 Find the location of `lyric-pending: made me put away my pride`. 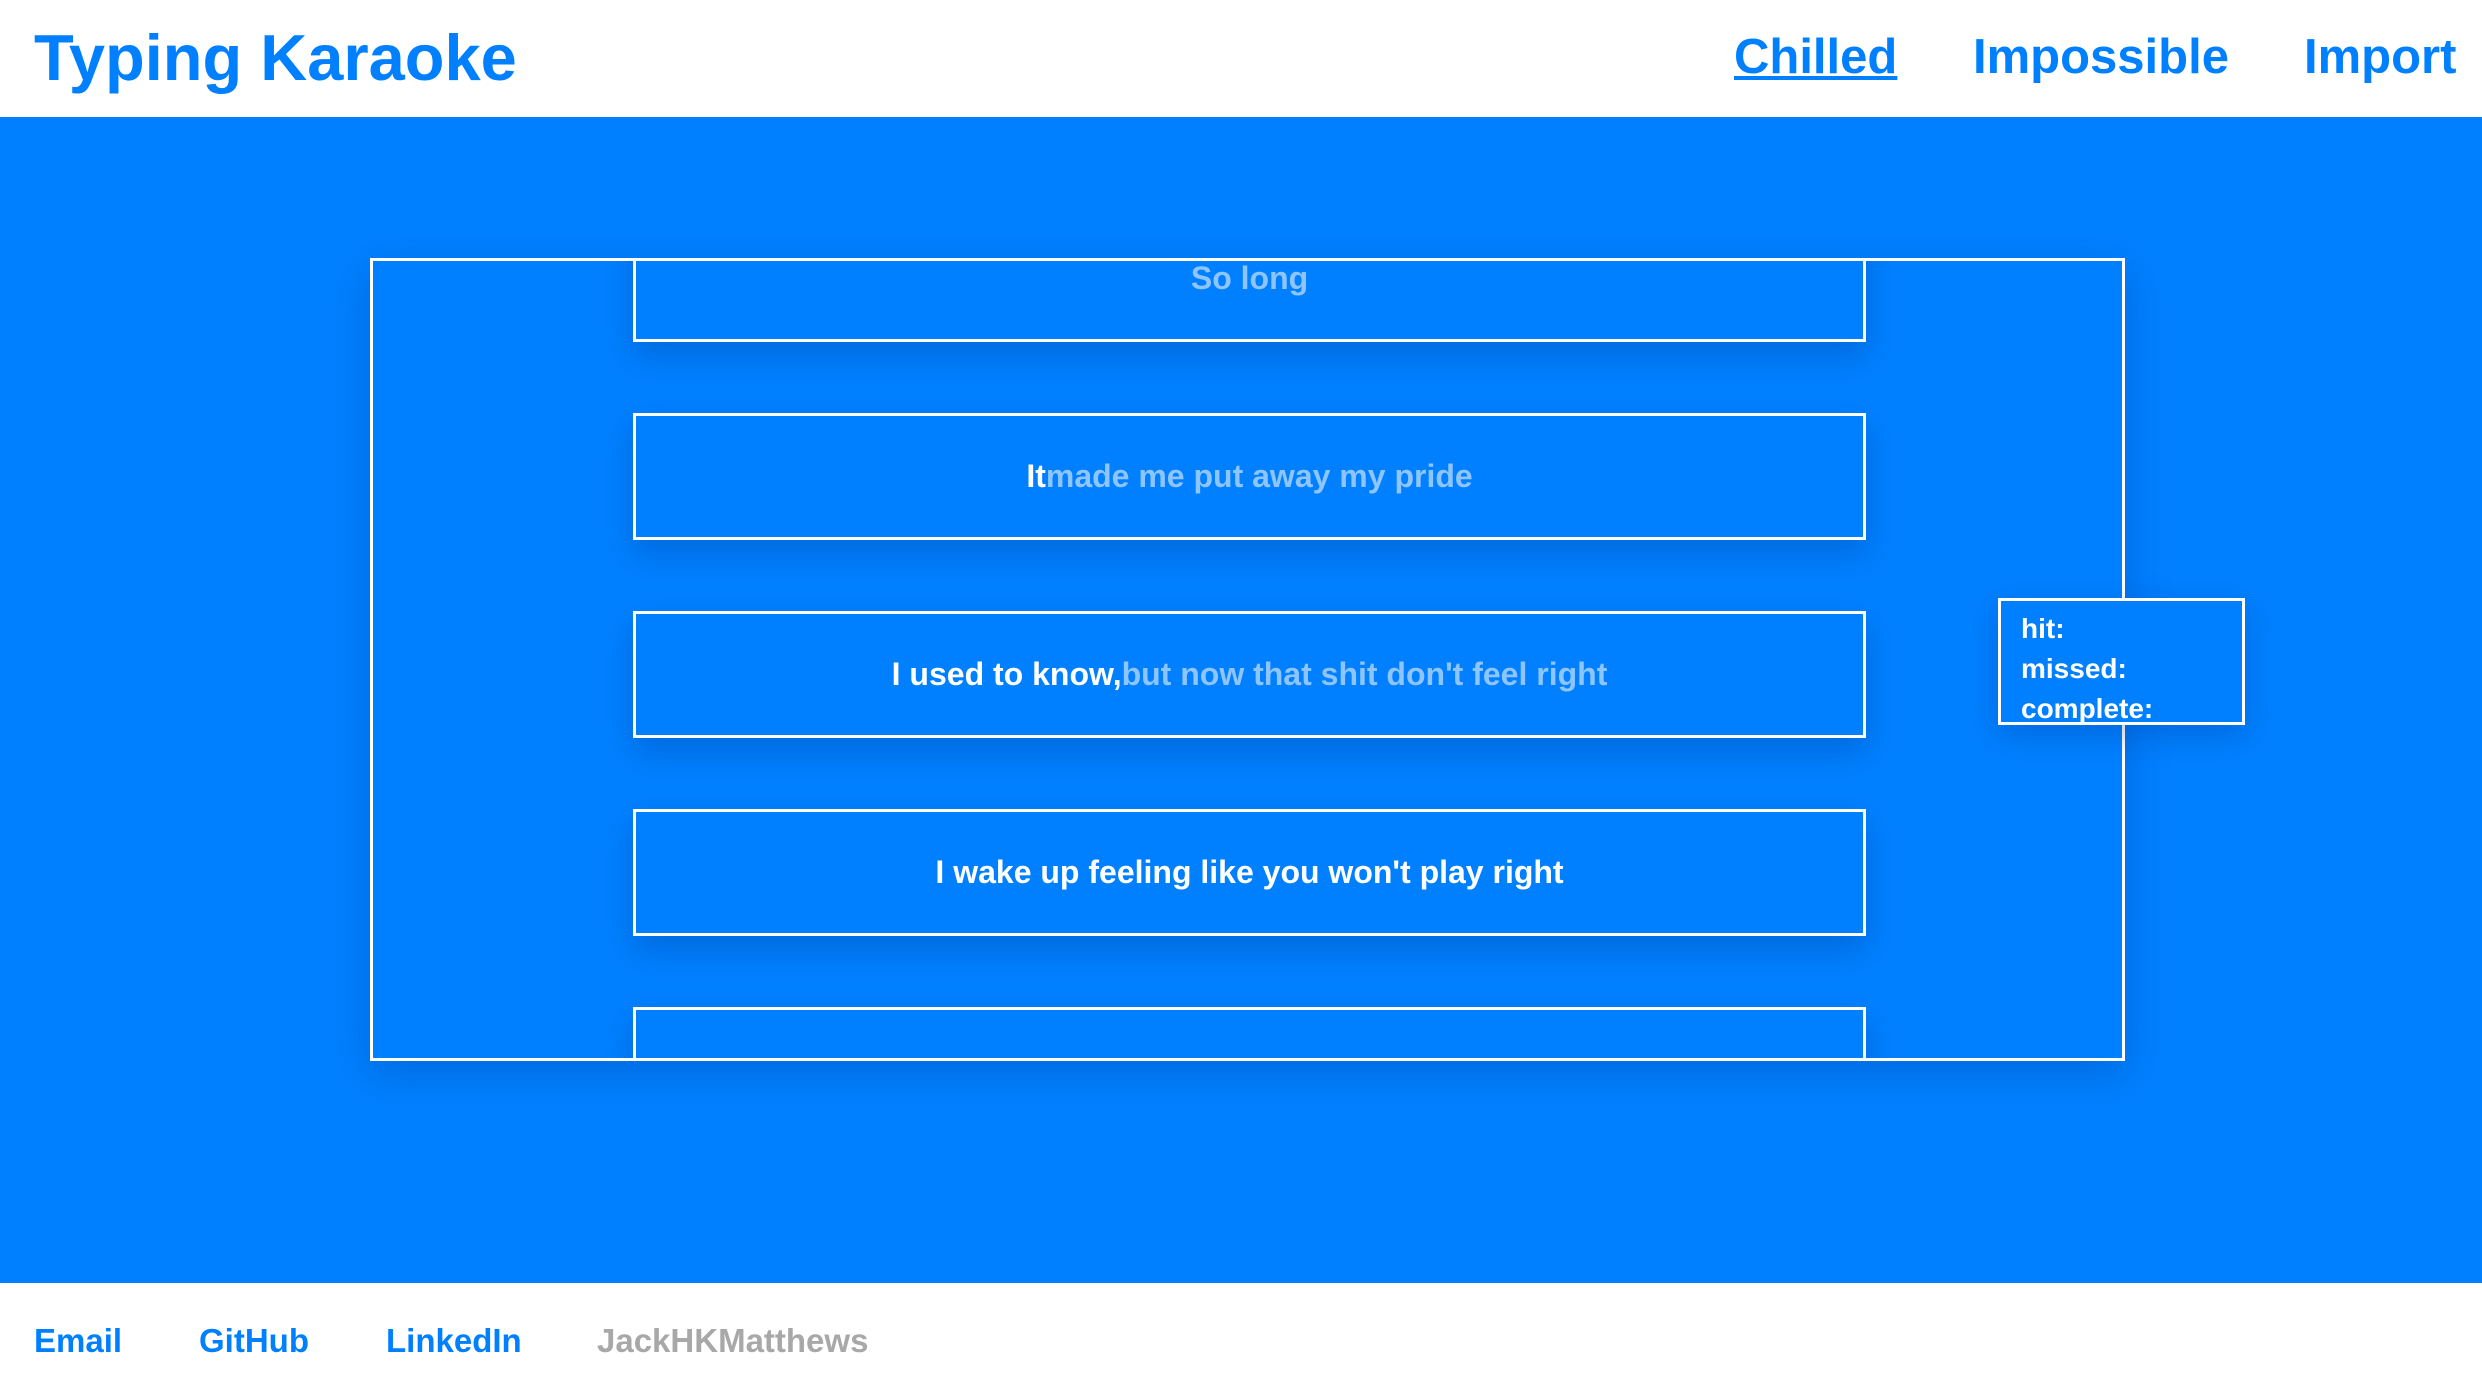

lyric-pending: made me put away my pride is located at coordinates (1259, 476).